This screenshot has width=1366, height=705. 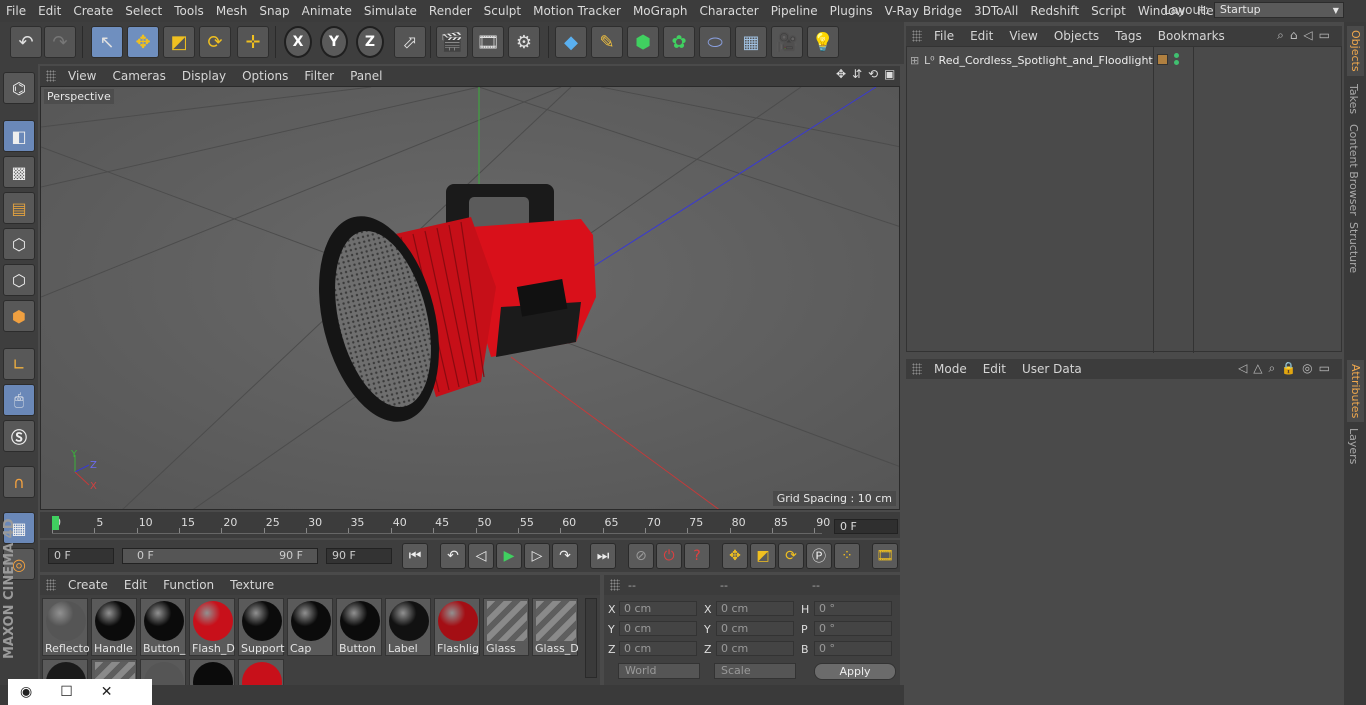 I want to click on material-swatch: Flashlig, so click(x=457, y=627).